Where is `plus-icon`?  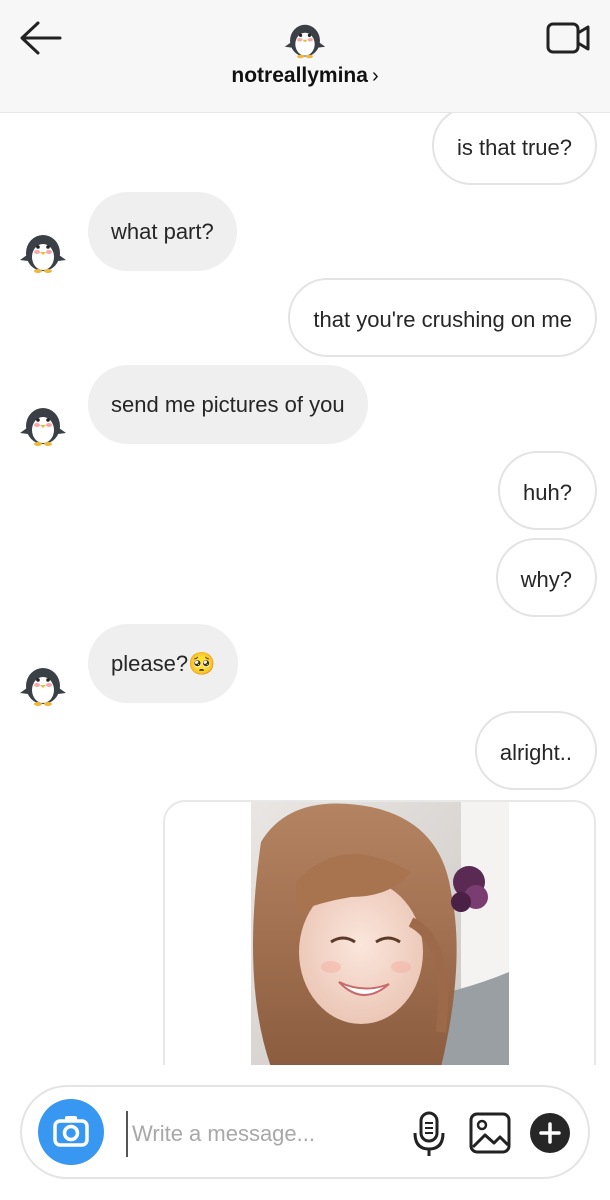 plus-icon is located at coordinates (550, 1133).